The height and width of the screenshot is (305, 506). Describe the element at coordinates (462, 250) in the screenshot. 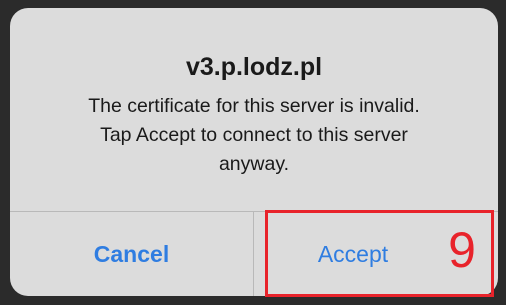

I see `tutorial-step-number: 9` at that location.